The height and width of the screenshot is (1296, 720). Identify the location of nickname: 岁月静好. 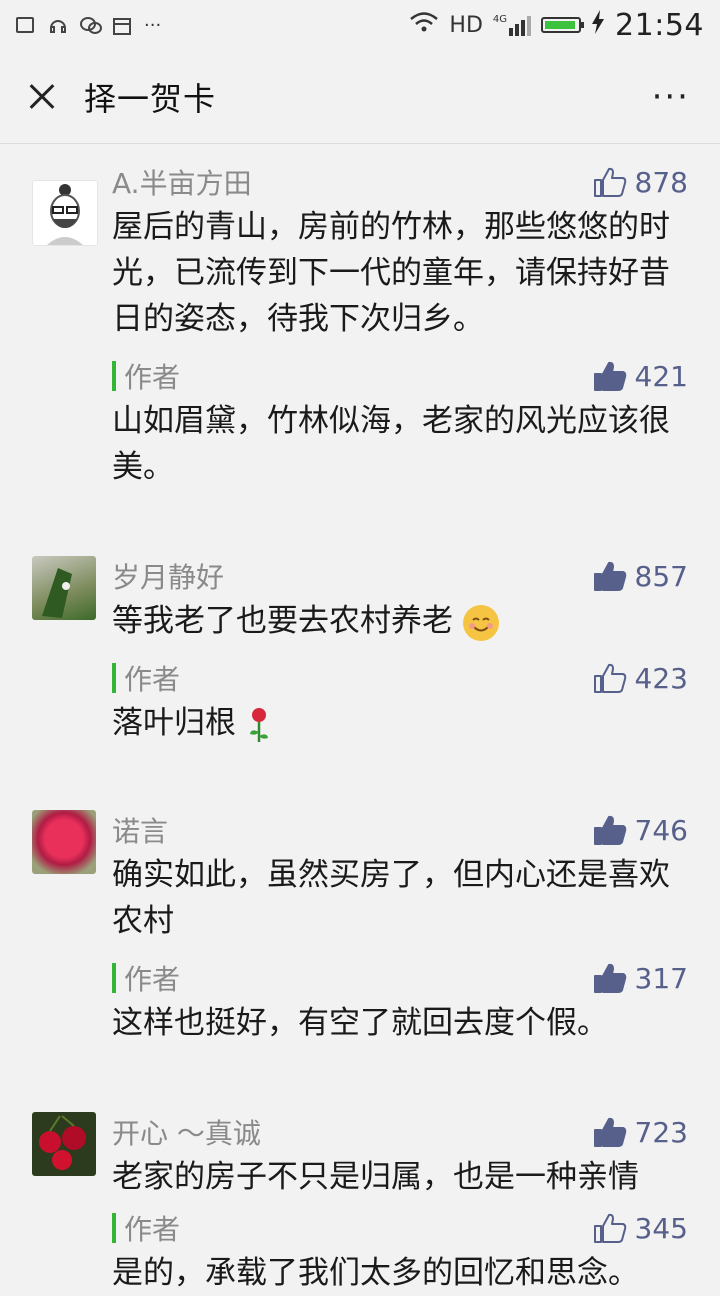
(168, 576).